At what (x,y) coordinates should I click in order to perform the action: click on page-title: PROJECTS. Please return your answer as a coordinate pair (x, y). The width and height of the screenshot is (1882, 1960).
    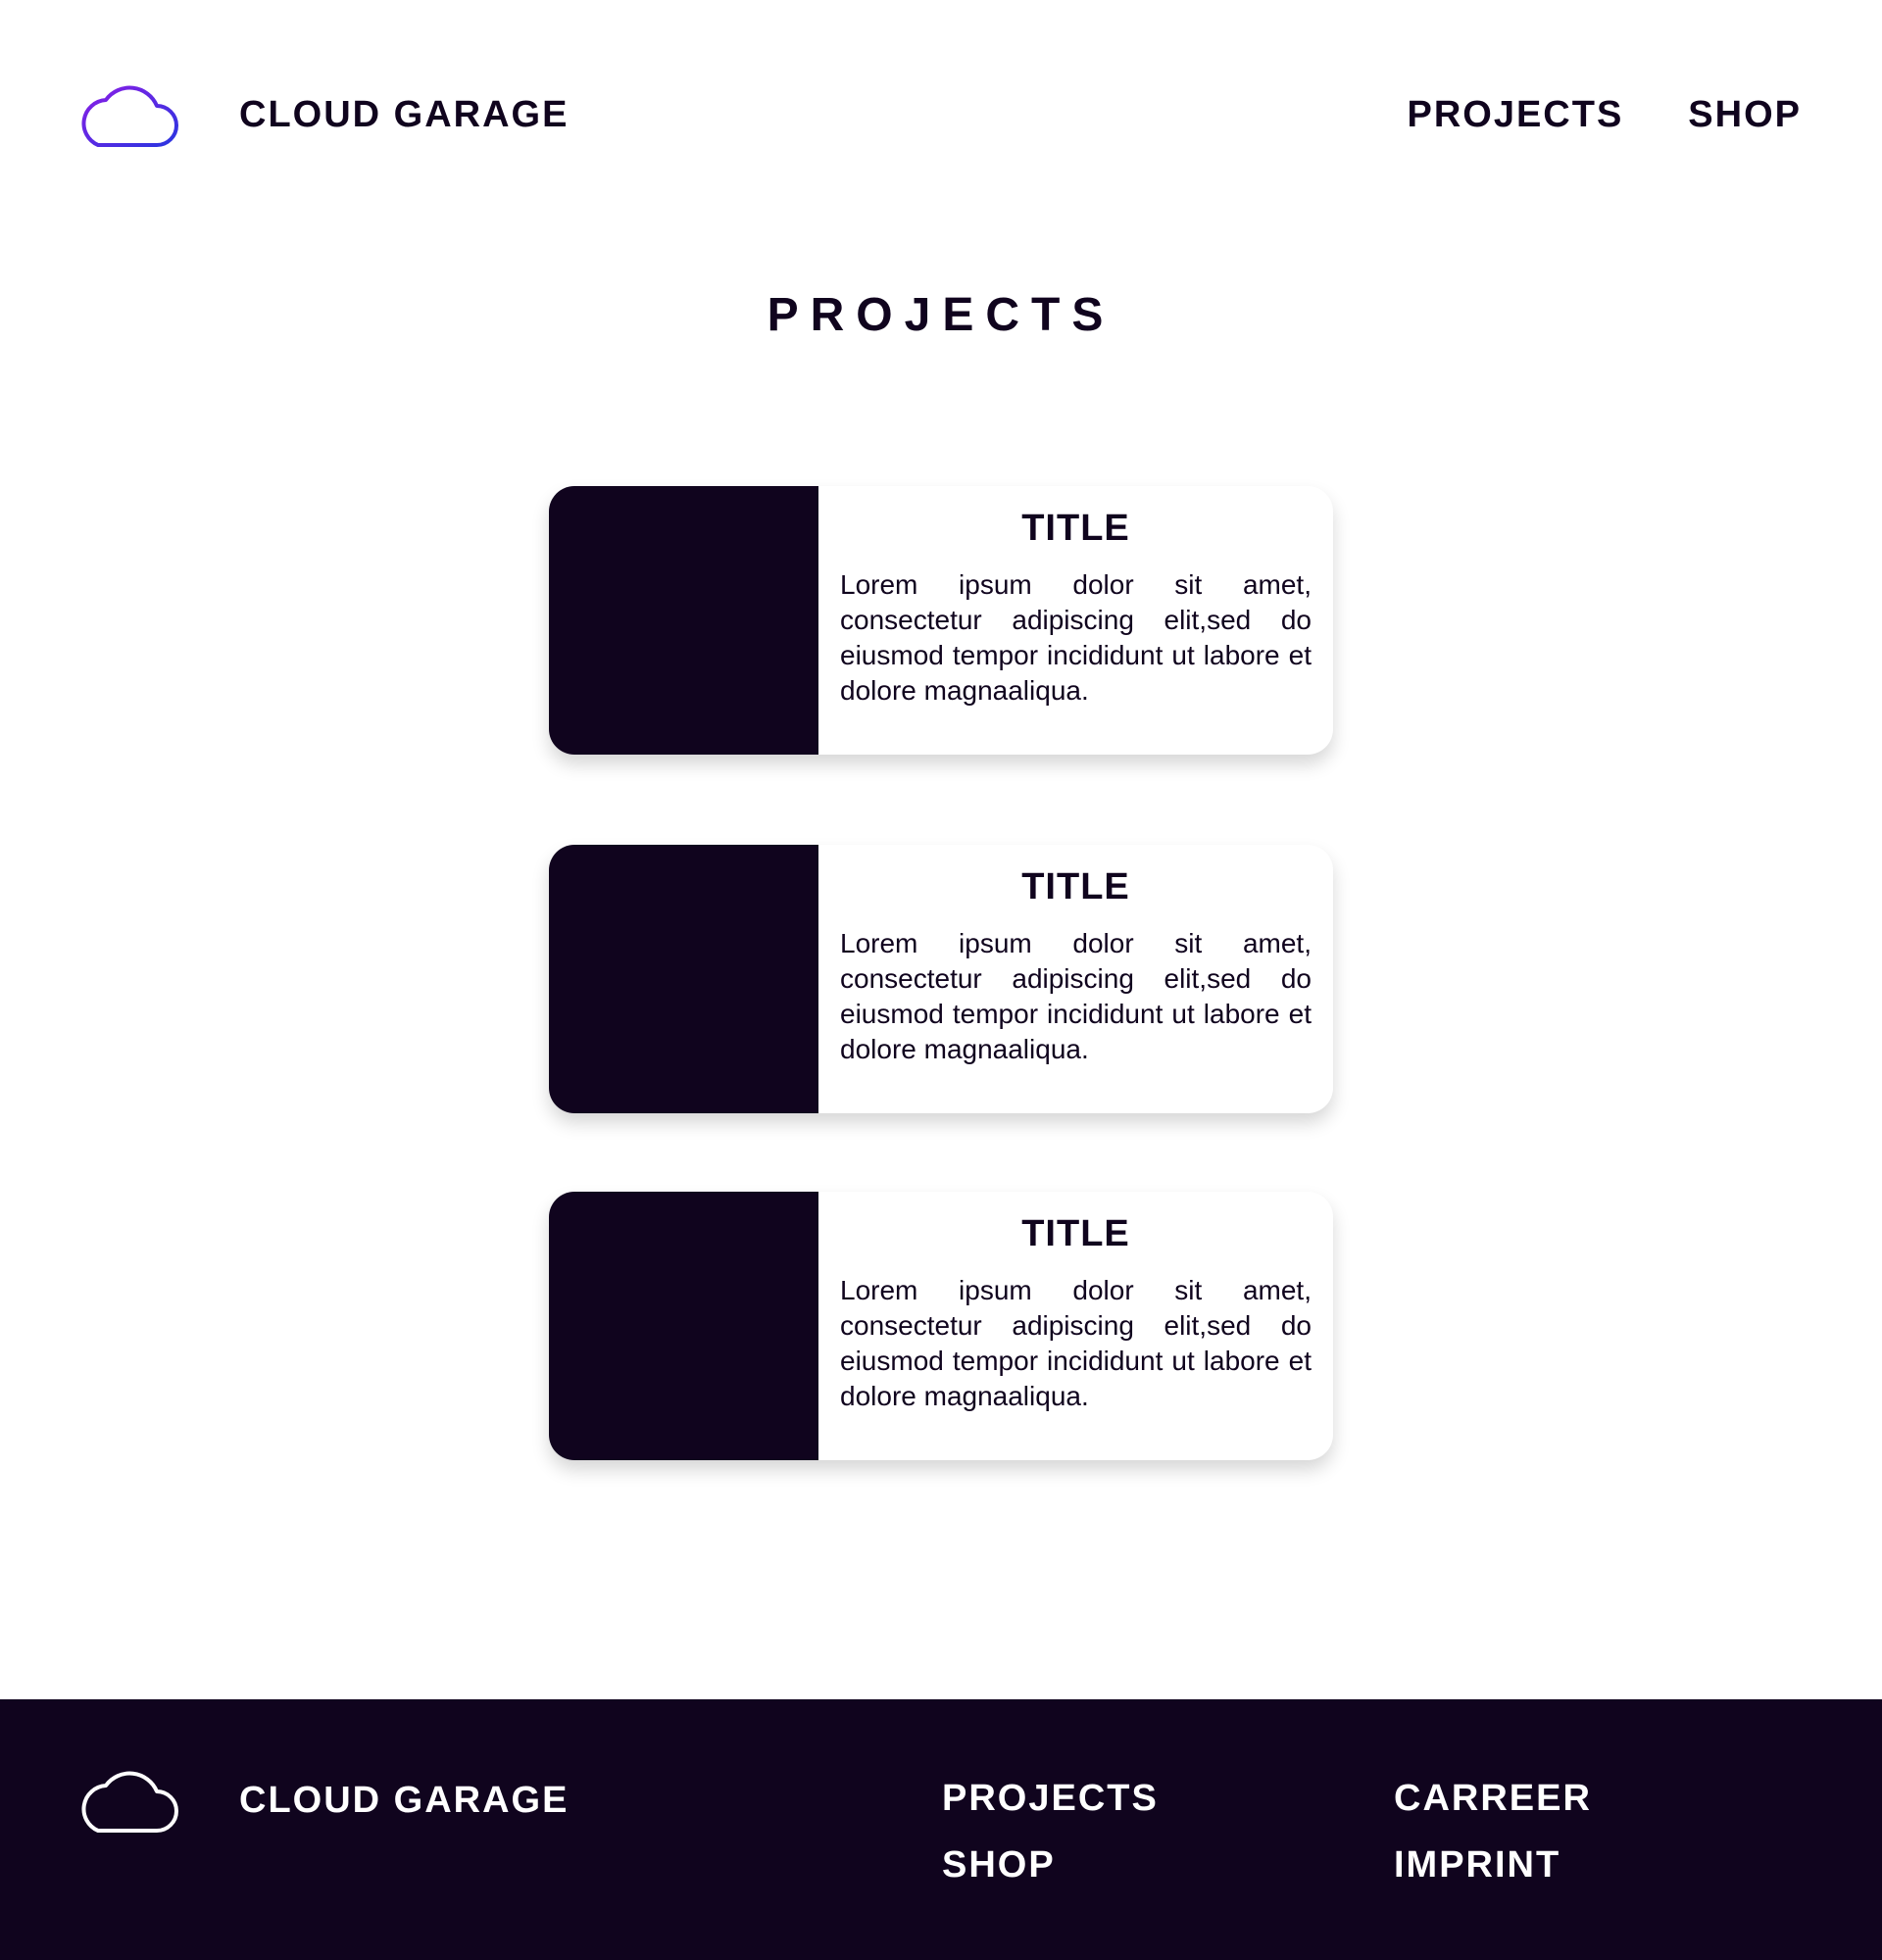
    Looking at the image, I should click on (941, 315).